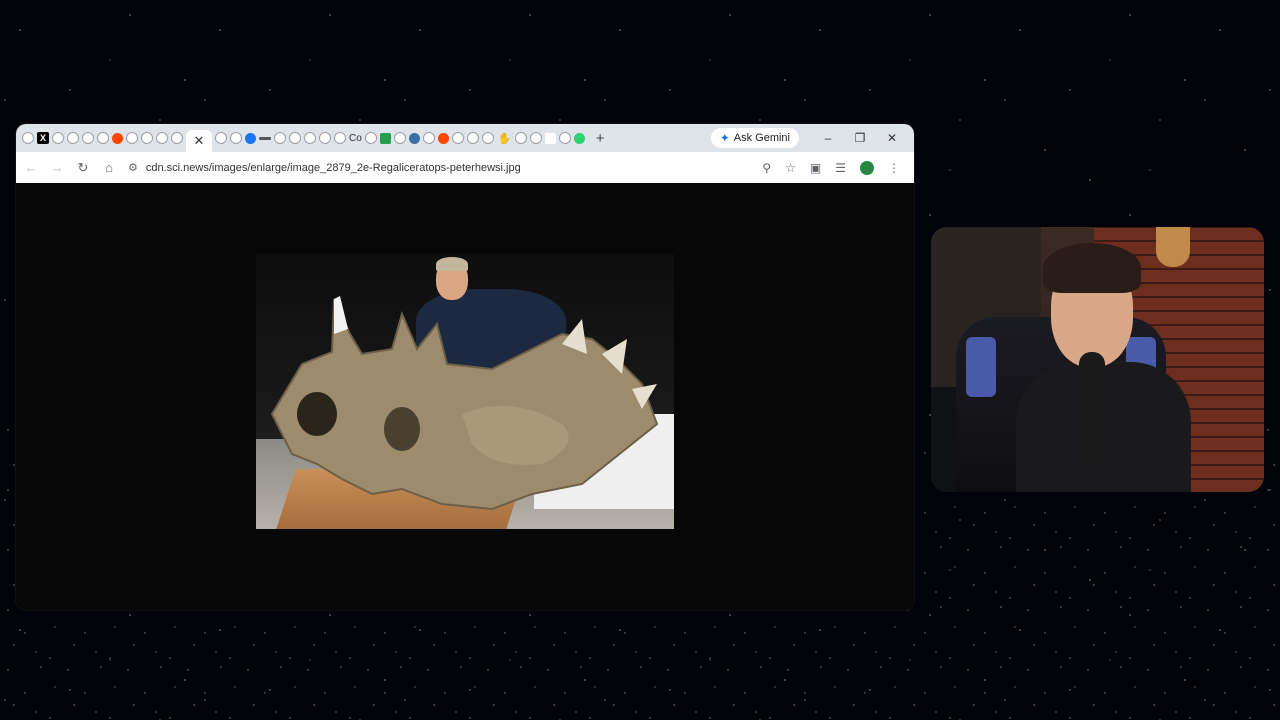 The image size is (1280, 720). What do you see at coordinates (57, 167) in the screenshot?
I see `forward-button: →` at bounding box center [57, 167].